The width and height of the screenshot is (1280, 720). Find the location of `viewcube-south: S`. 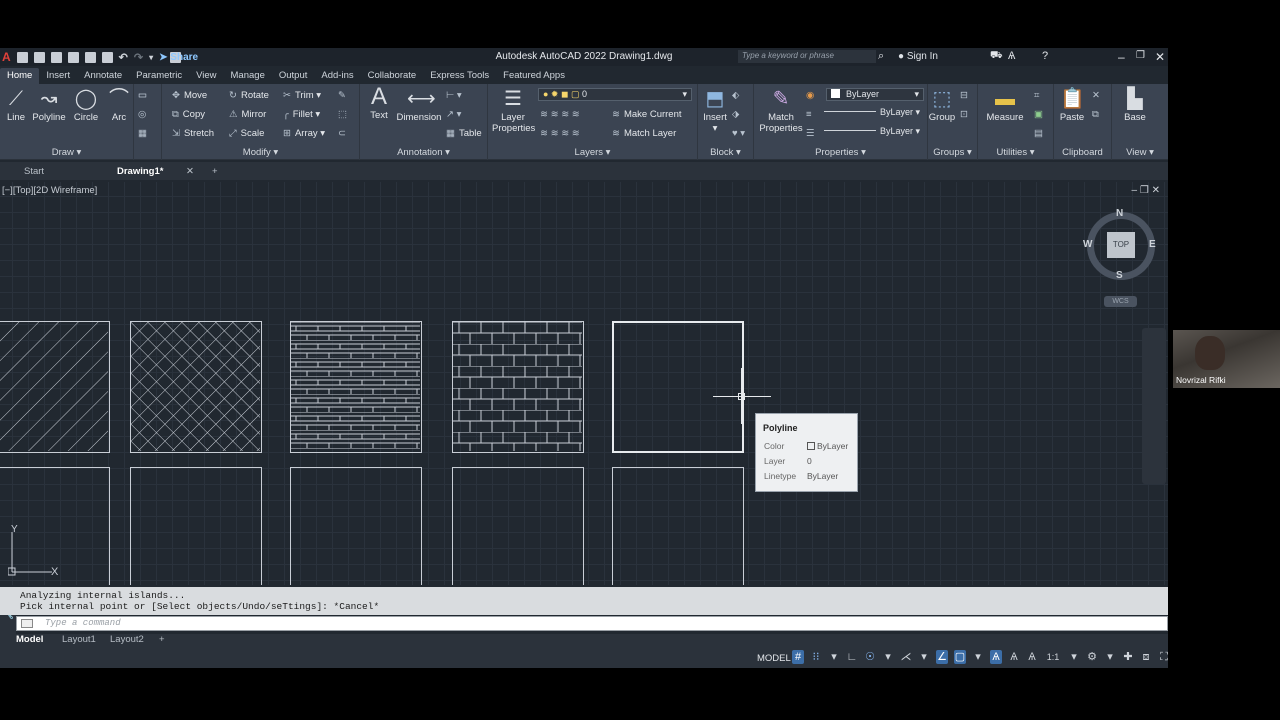

viewcube-south: S is located at coordinates (1119, 275).